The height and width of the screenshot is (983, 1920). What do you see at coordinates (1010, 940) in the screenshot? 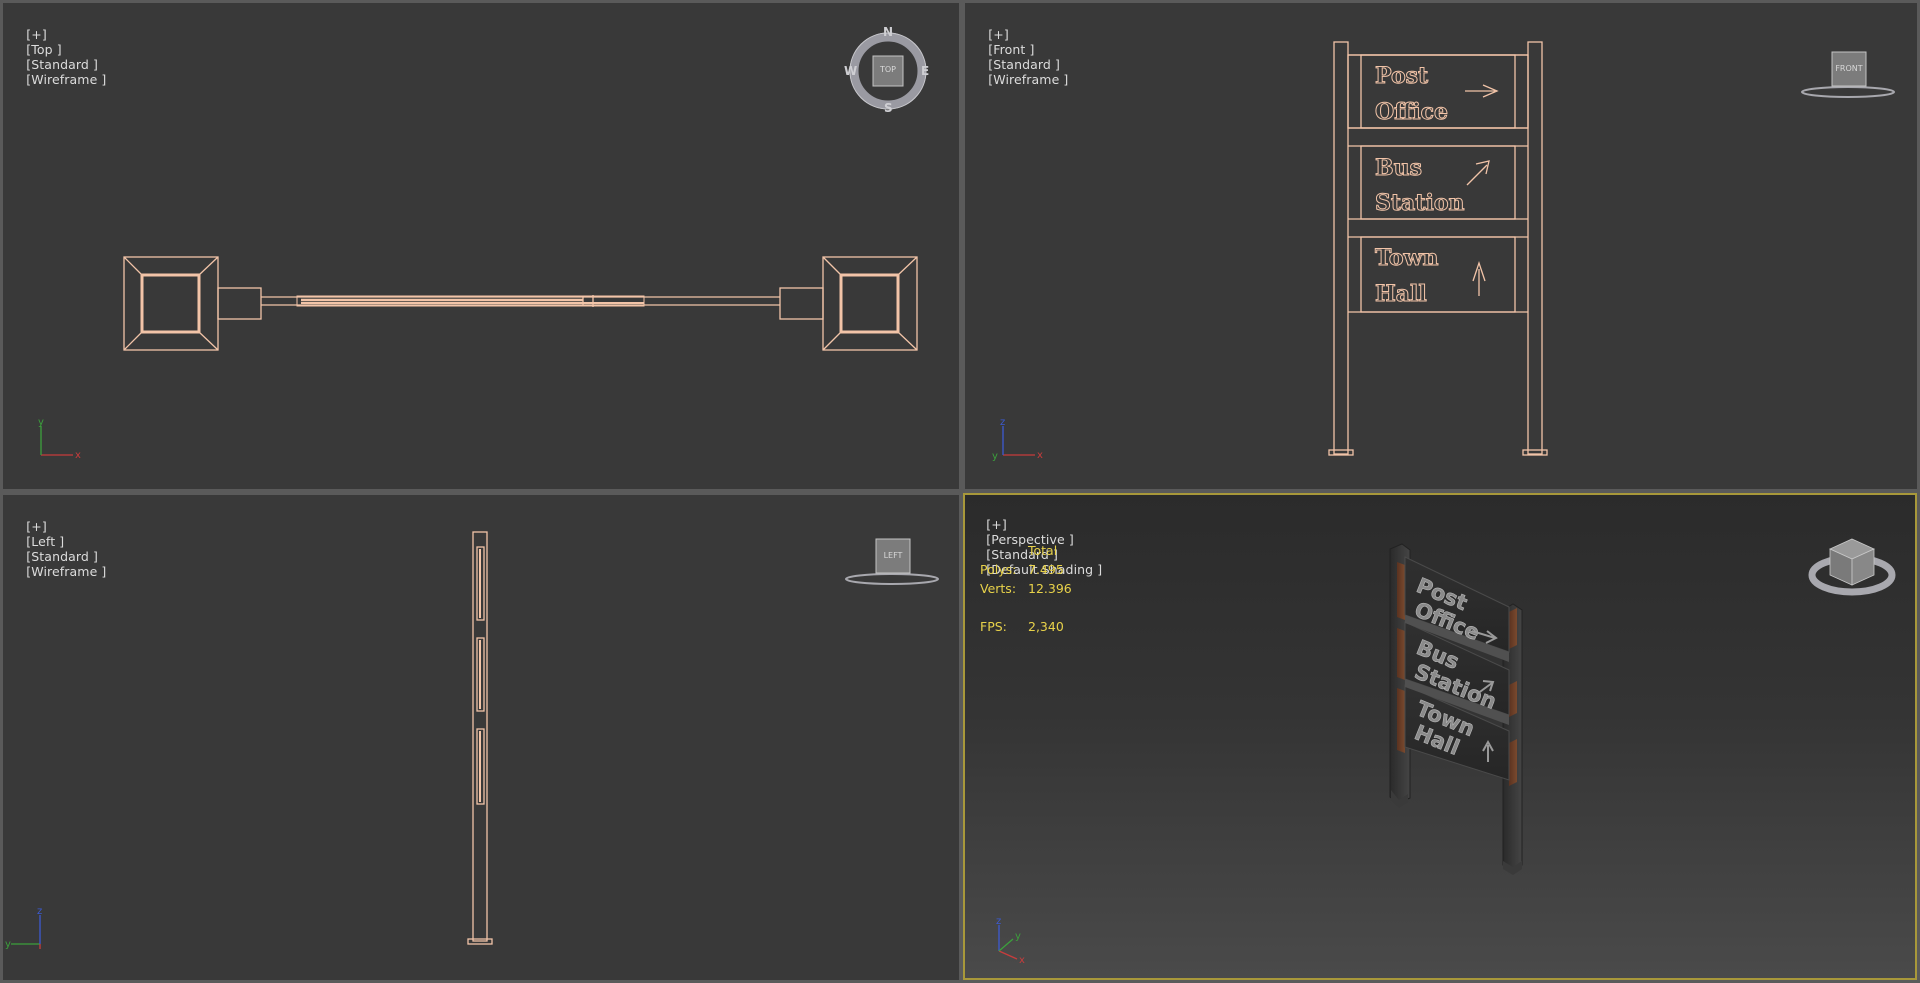
I see `axis-tripod-icon: z x y` at bounding box center [1010, 940].